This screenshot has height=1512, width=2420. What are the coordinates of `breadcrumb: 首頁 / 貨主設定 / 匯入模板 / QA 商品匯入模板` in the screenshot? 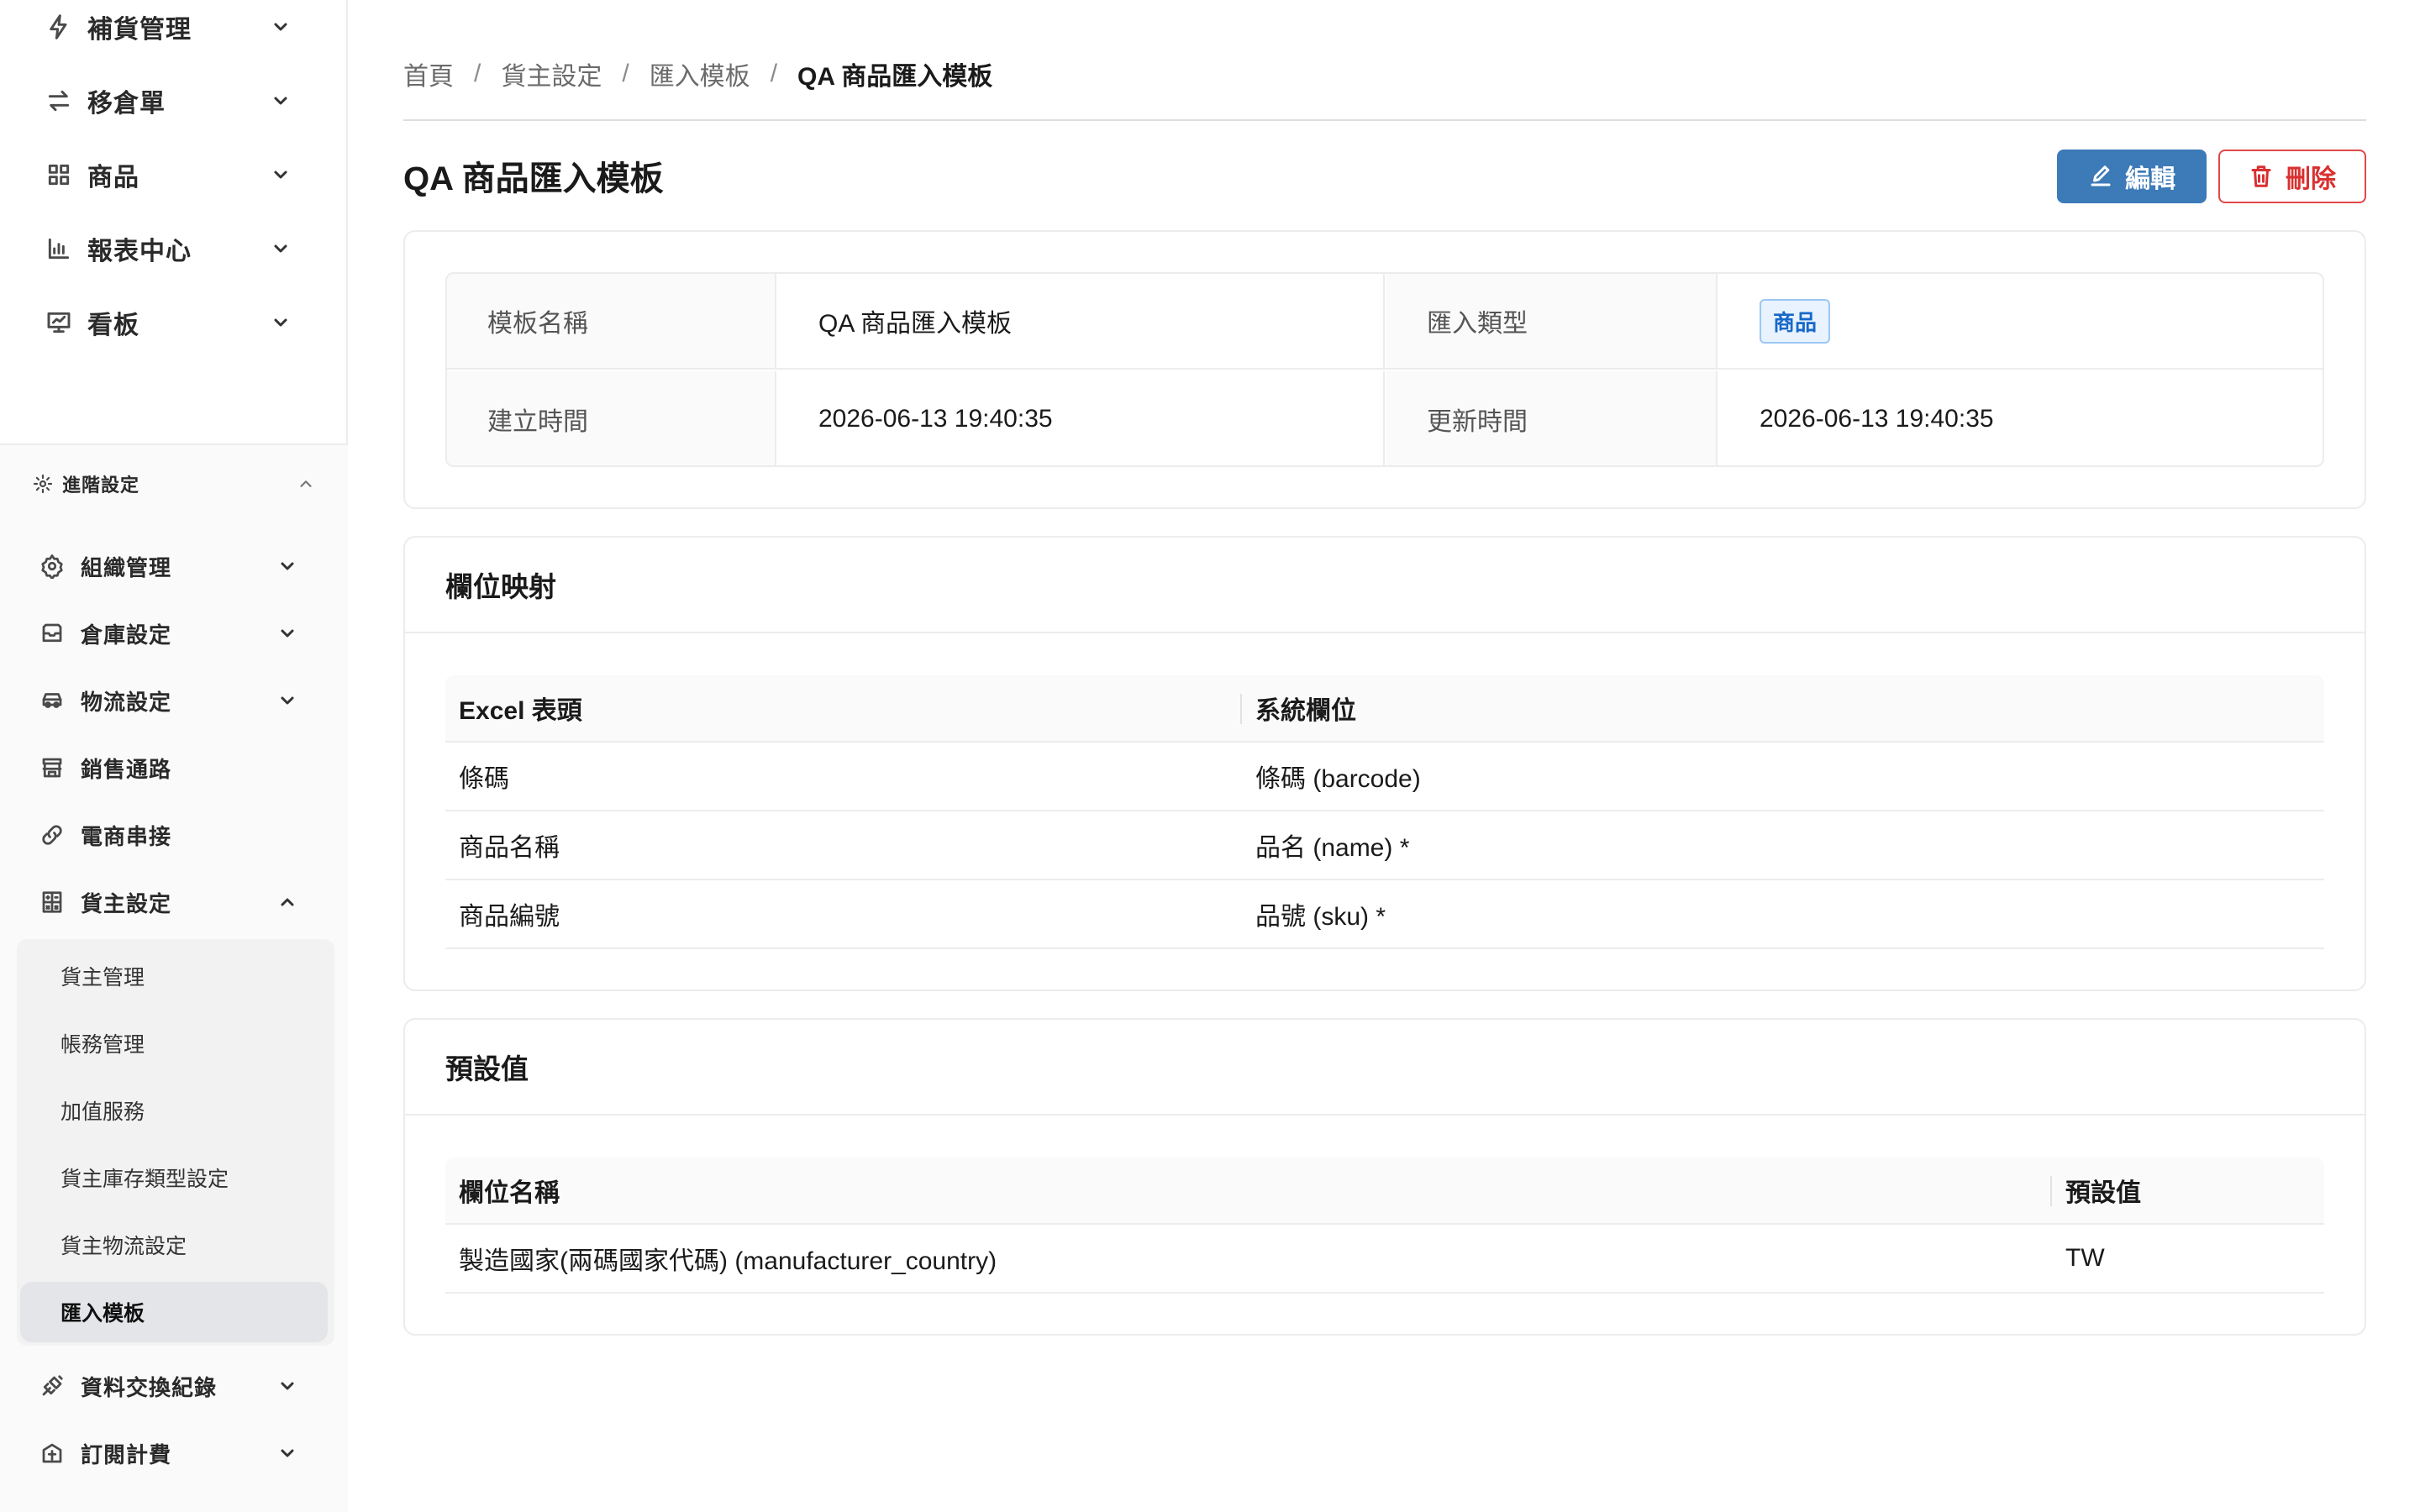 It's located at (697, 73).